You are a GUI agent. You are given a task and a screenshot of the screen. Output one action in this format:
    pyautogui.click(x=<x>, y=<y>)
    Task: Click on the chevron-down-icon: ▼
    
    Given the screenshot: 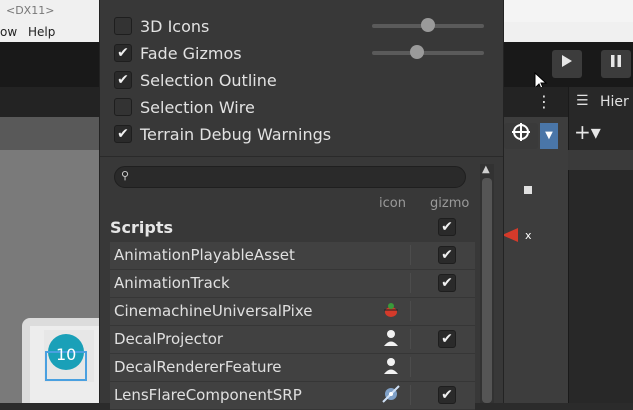 What is the action you would take?
    pyautogui.click(x=549, y=135)
    